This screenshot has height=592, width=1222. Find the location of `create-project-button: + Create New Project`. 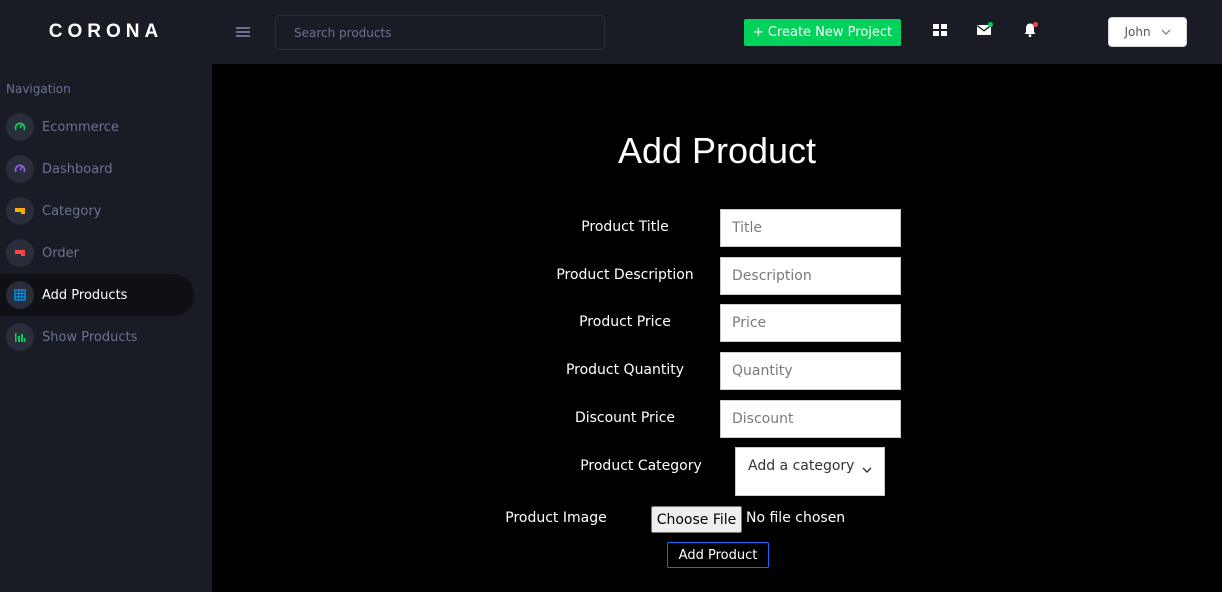

create-project-button: + Create New Project is located at coordinates (822, 32).